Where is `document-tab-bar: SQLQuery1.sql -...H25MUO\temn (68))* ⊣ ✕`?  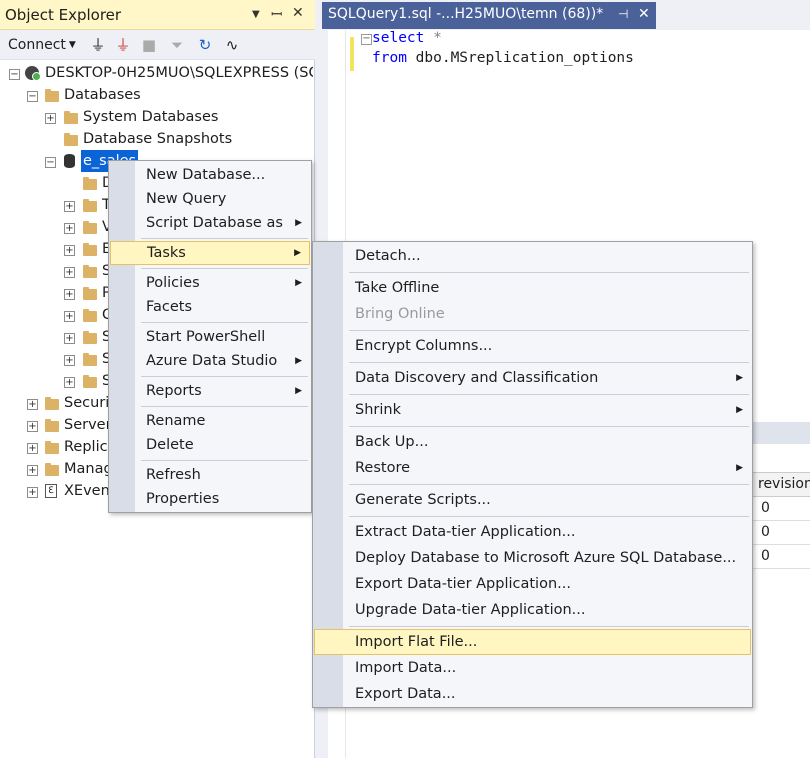 document-tab-bar: SQLQuery1.sql -...H25MUO\temn (68))* ⊣ ✕ is located at coordinates (564, 15).